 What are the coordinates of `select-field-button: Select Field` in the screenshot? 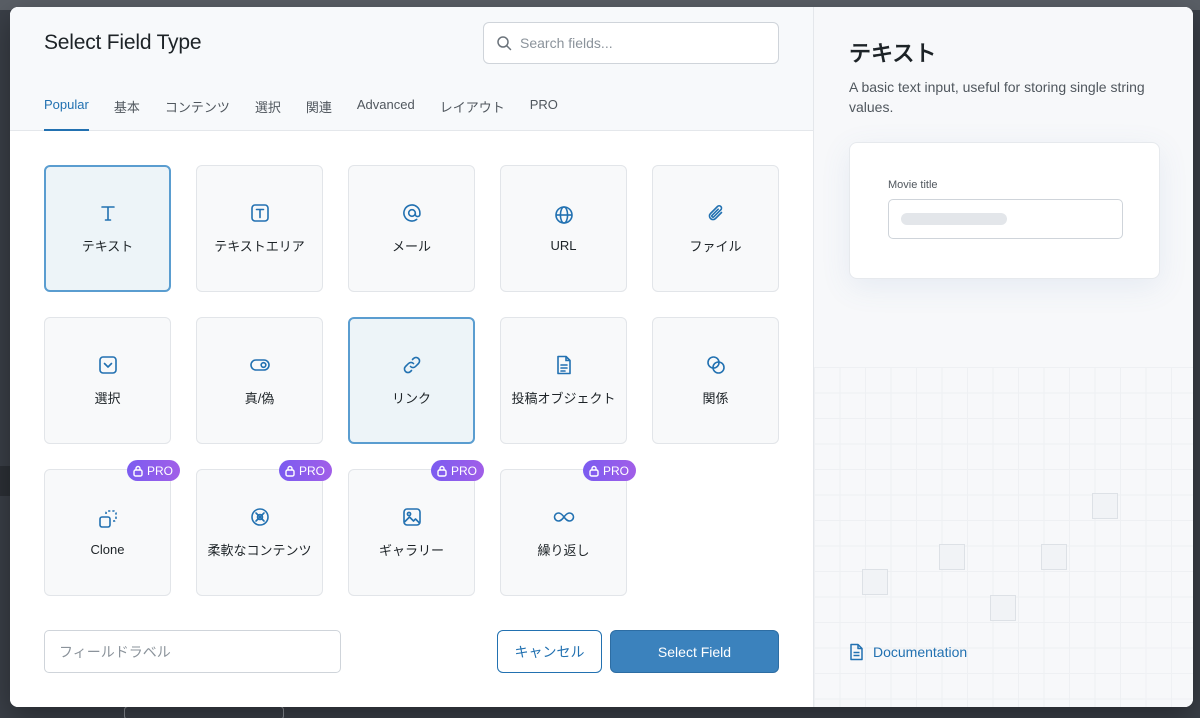 It's located at (694, 651).